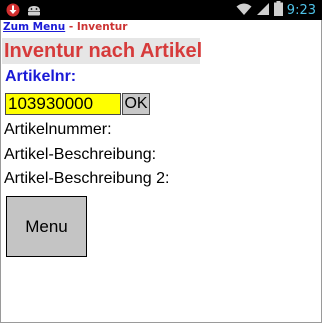  I want to click on signal-icon, so click(263, 10).